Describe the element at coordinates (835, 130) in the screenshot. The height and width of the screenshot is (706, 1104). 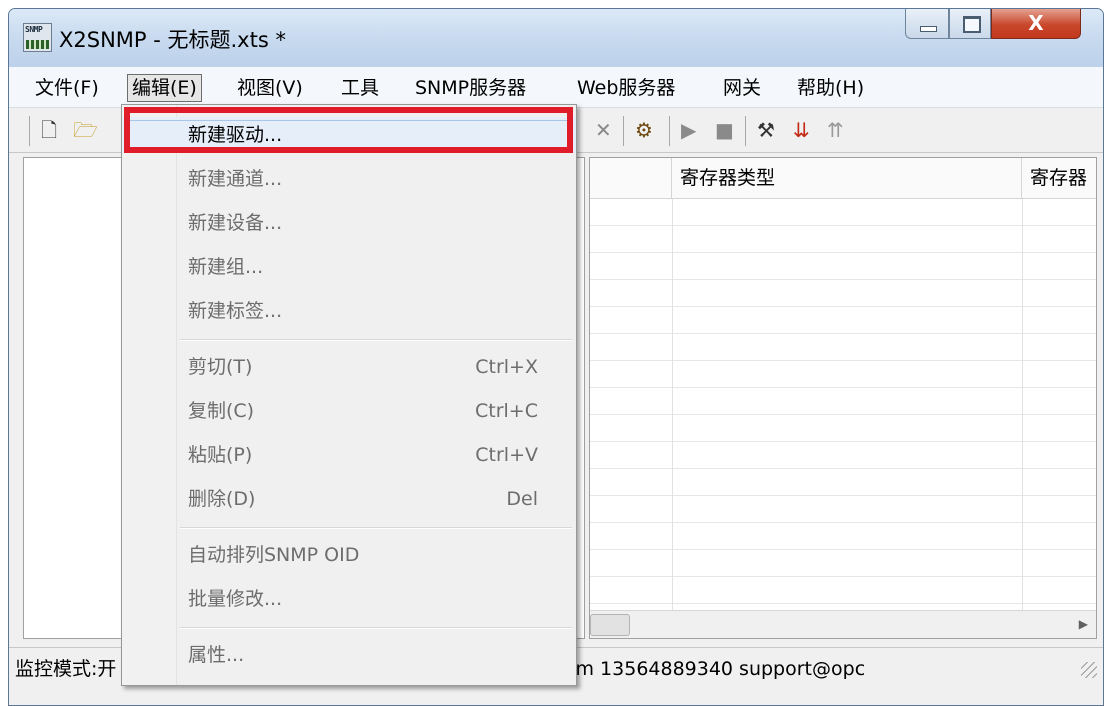
I see `upload-icon: ⇈` at that location.